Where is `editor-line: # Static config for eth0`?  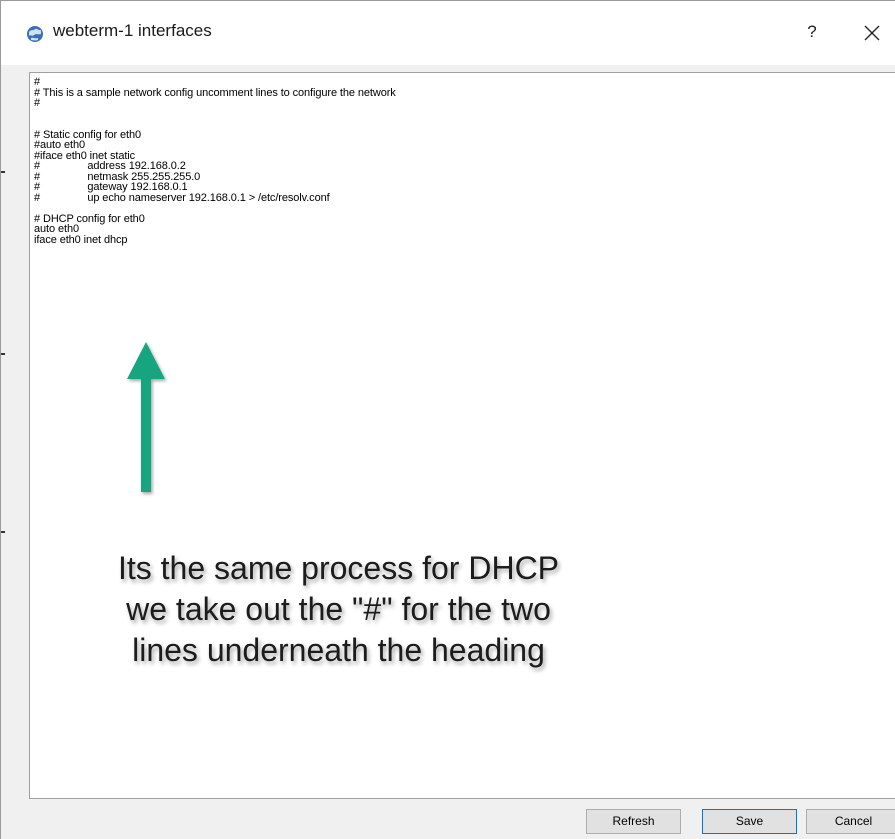
editor-line: # Static config for eth0 is located at coordinates (88, 134).